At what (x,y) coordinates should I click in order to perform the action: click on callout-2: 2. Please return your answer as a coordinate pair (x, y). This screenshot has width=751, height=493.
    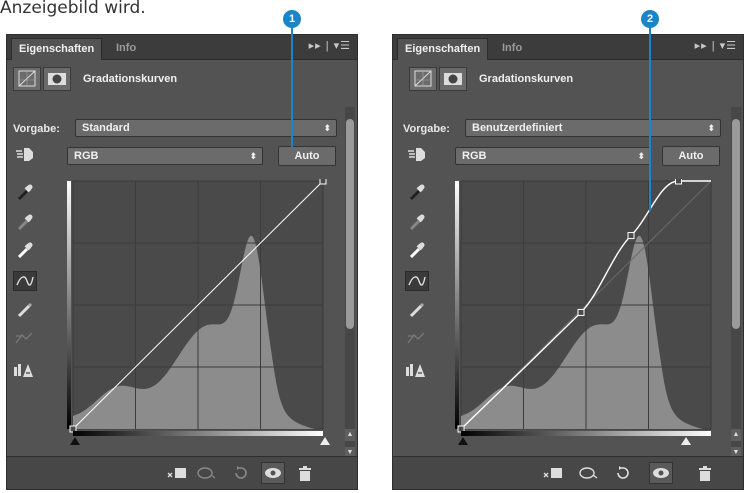
    Looking at the image, I should click on (650, 19).